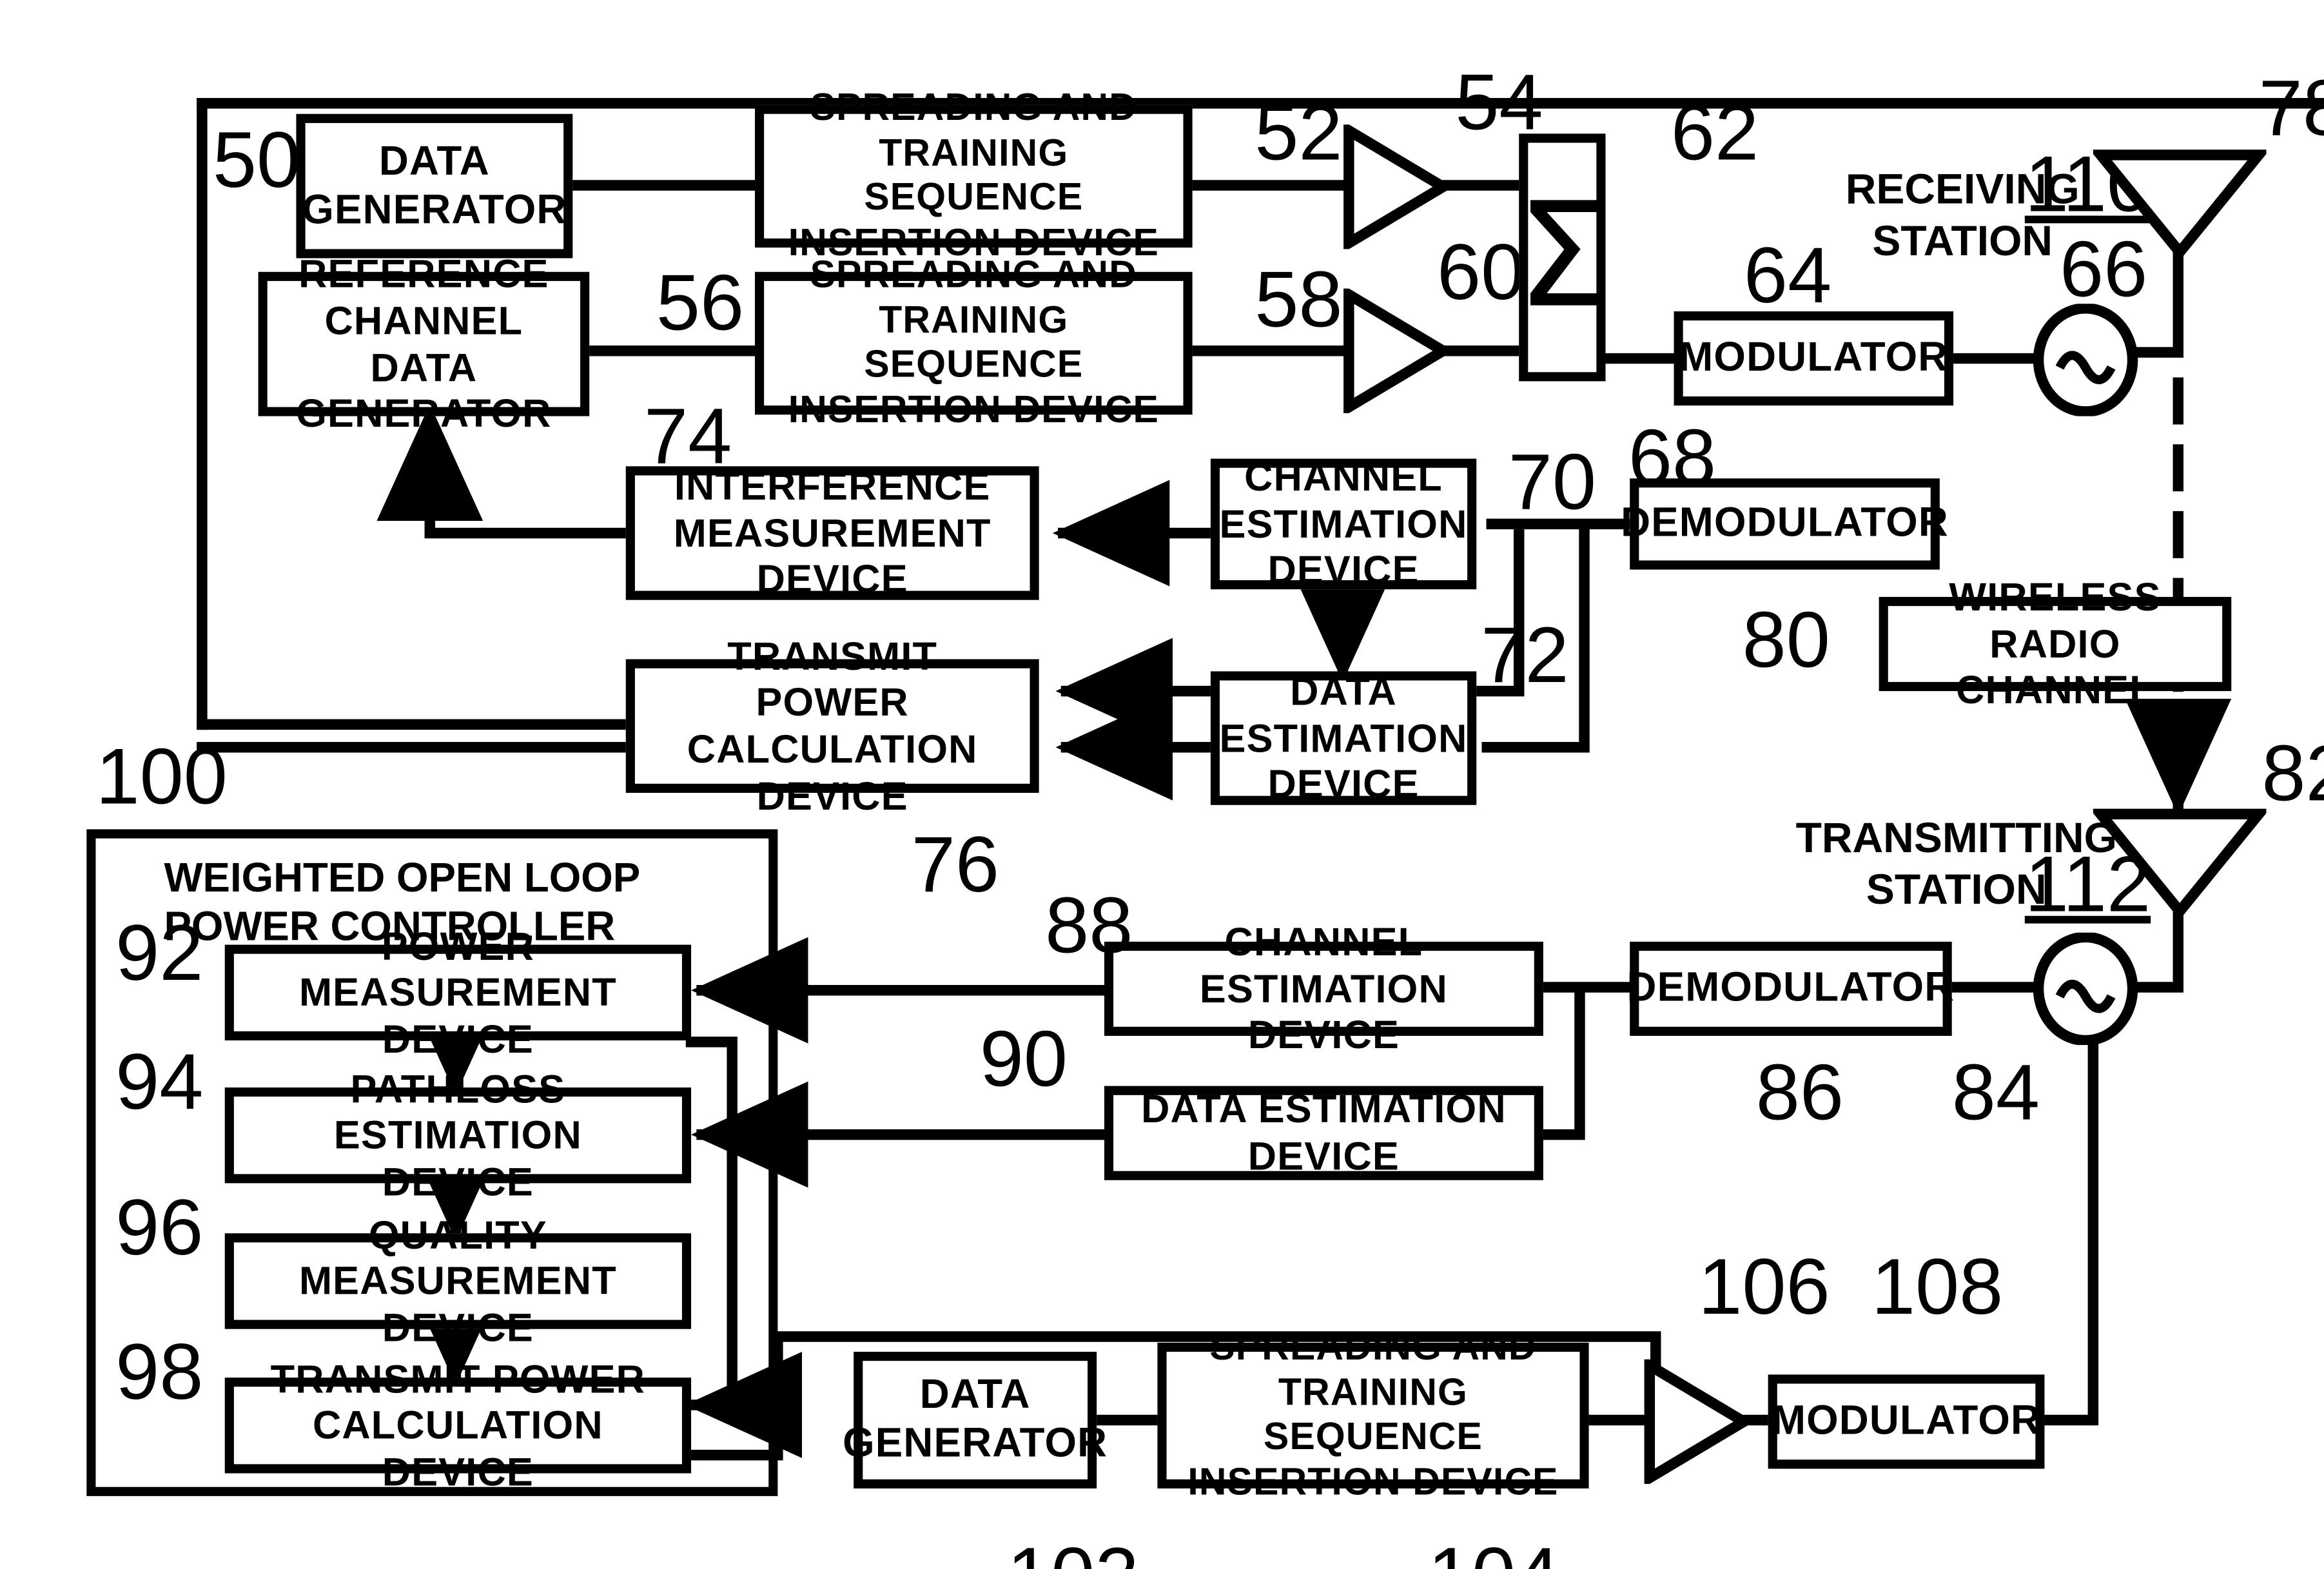 The height and width of the screenshot is (1569, 2324). Describe the element at coordinates (1396, 350) in the screenshot. I see `amplifier-60-icon` at that location.